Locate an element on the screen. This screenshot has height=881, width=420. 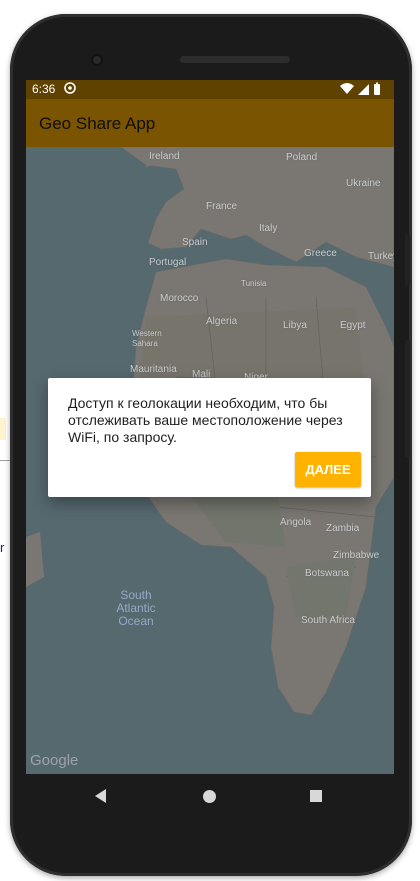
background-edge-strip is located at coordinates (3, 429).